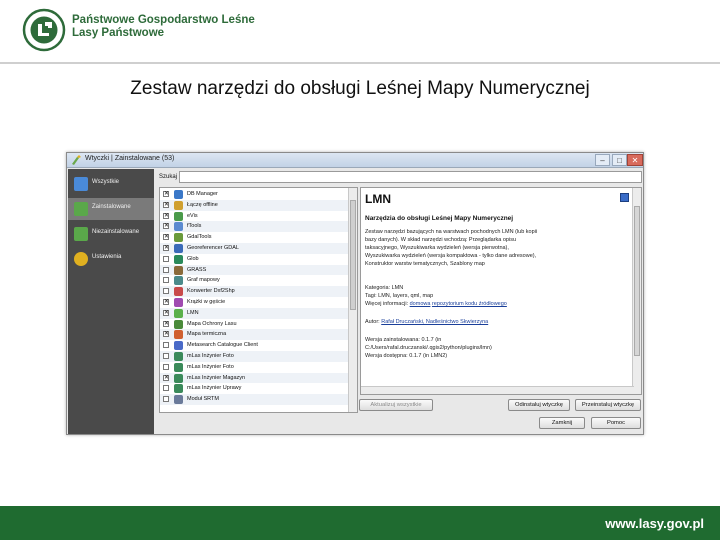 This screenshot has width=720, height=540. I want to click on plugin-list-scrollbar, so click(352, 300).